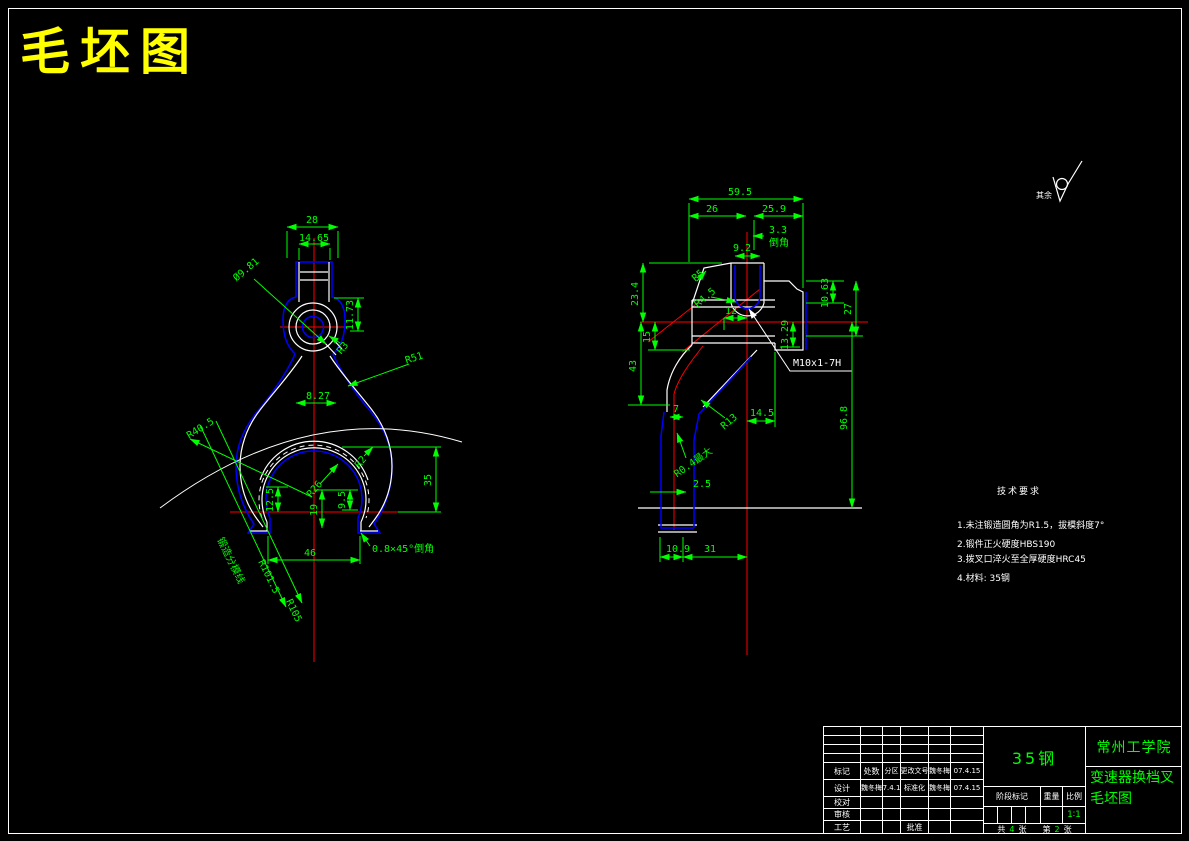  What do you see at coordinates (343, 348) in the screenshot?
I see `dim-r3: R3` at bounding box center [343, 348].